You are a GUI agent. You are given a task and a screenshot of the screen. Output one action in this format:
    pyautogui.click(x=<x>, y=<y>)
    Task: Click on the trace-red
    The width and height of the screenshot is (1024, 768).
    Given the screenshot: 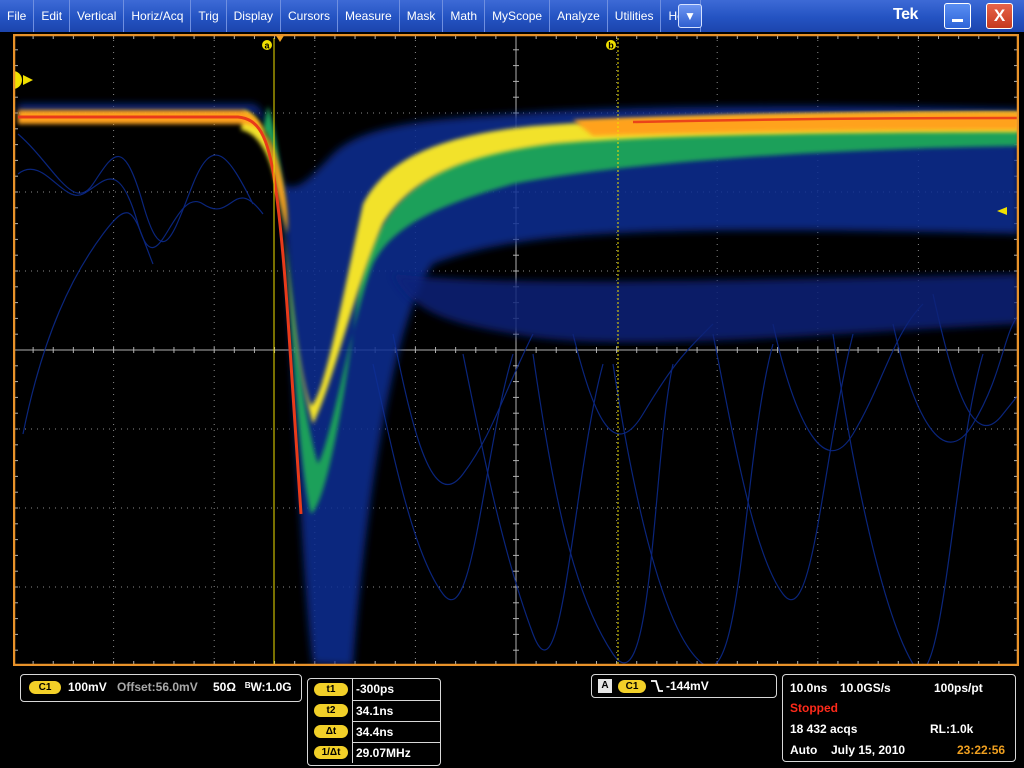 What is the action you would take?
    pyautogui.click(x=160, y=315)
    